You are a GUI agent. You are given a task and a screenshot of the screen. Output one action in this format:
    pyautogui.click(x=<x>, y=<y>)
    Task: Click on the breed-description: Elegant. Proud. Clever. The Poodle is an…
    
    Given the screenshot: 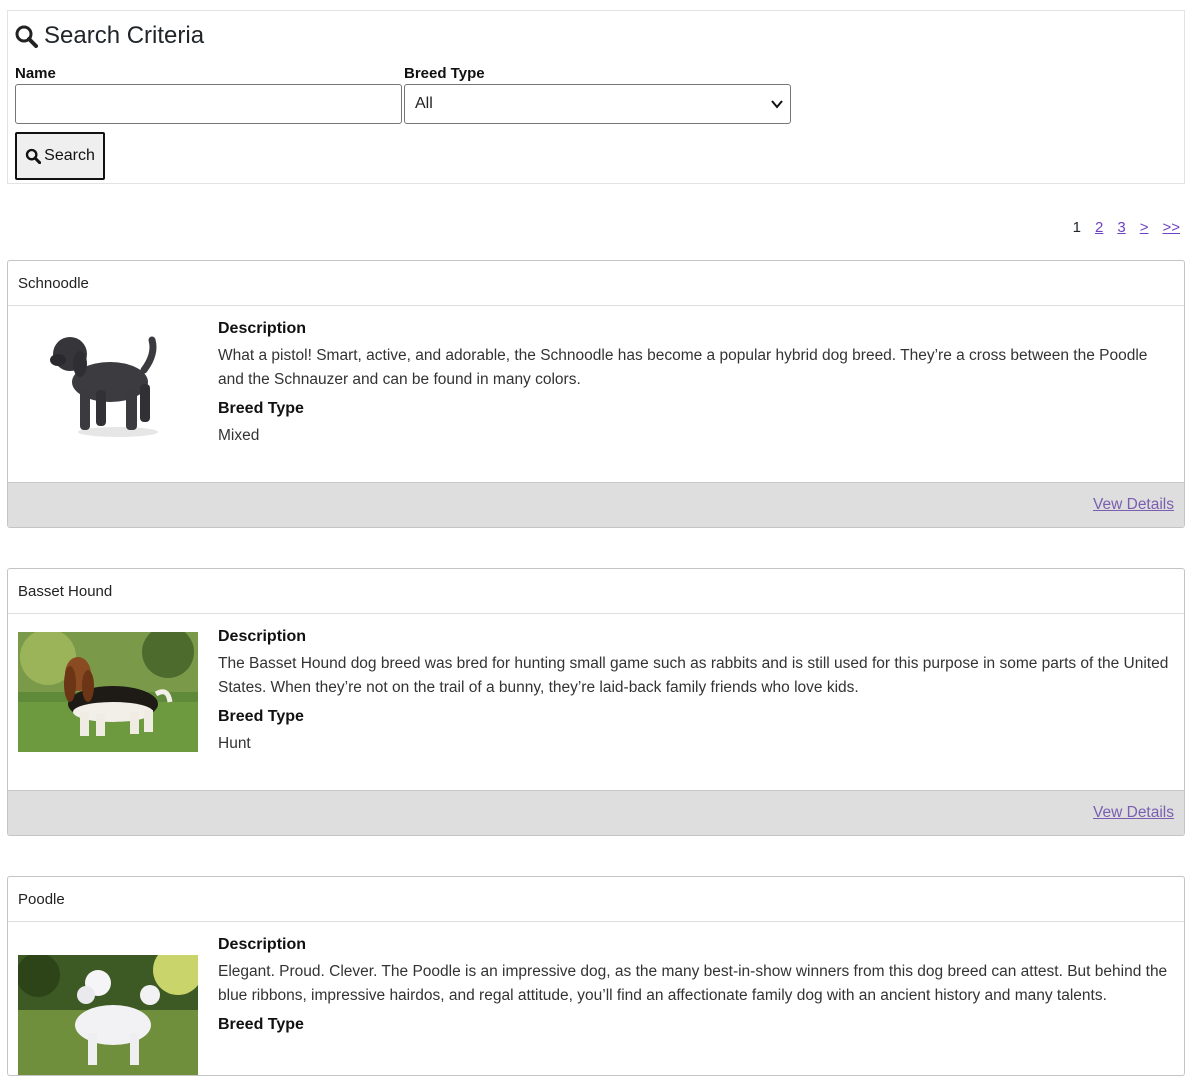 What is the action you would take?
    pyautogui.click(x=693, y=983)
    